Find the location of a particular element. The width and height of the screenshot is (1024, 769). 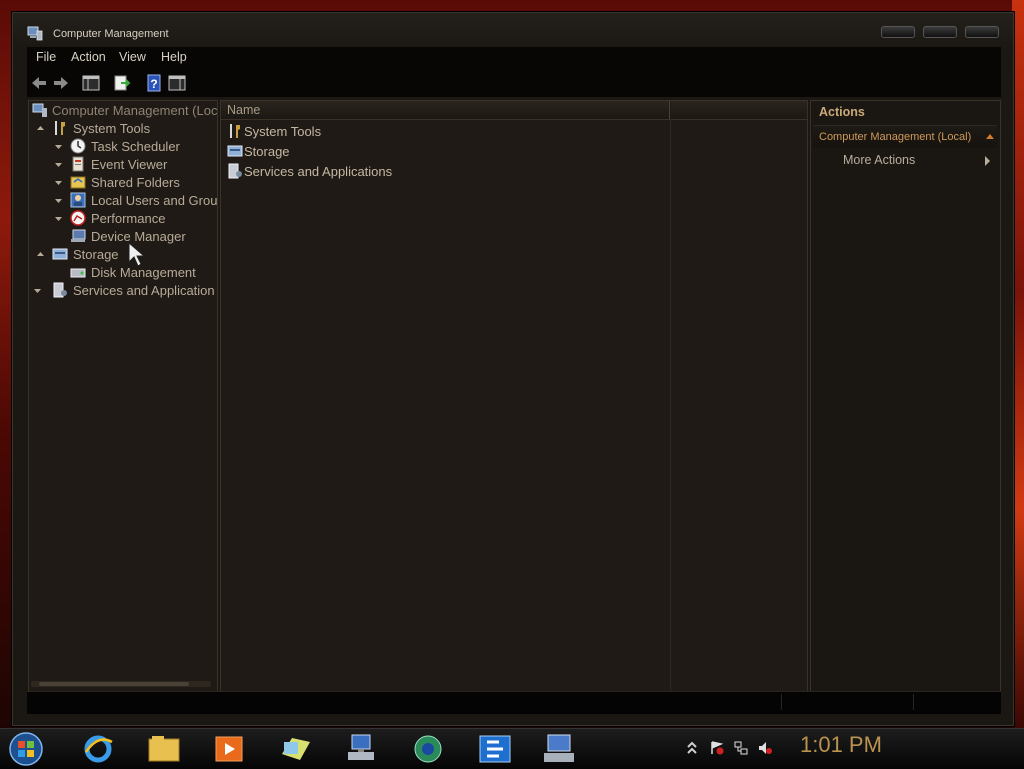

help-icon: ? is located at coordinates (154, 83).